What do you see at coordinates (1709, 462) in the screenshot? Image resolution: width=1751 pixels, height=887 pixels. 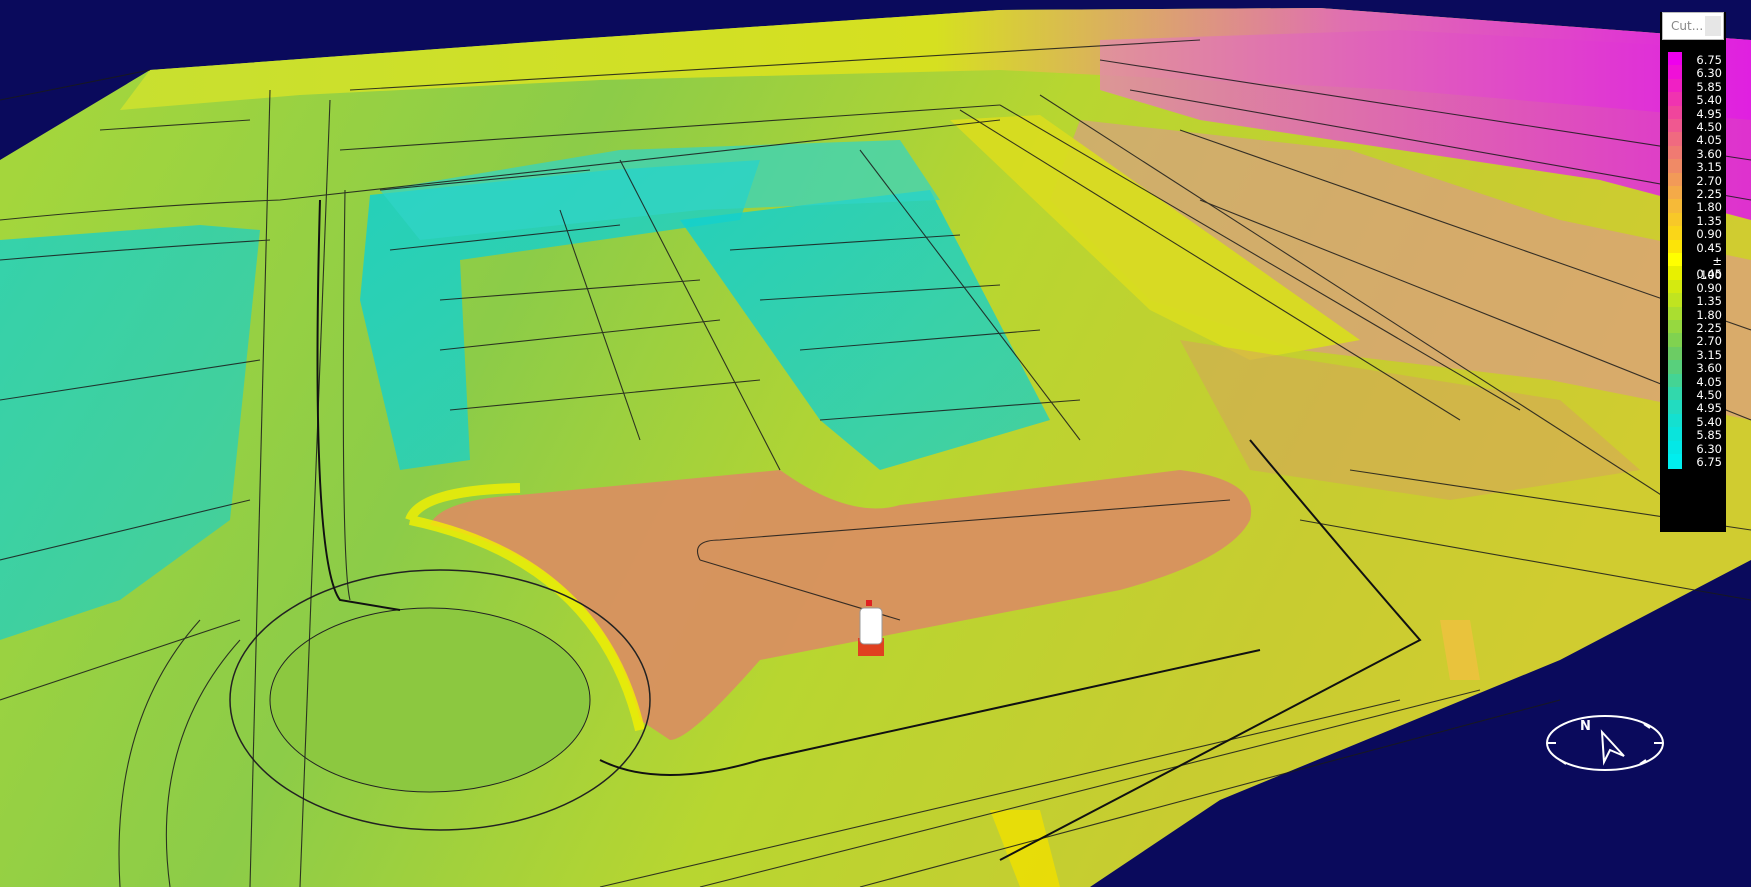 I see `legend-value: 6.75` at bounding box center [1709, 462].